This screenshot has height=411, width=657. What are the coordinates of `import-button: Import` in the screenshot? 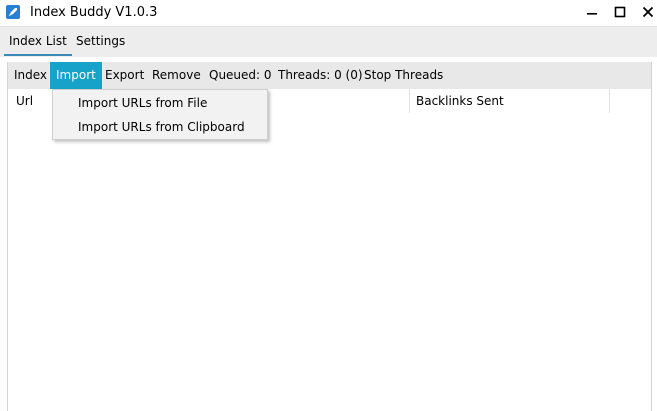 It's located at (76, 75).